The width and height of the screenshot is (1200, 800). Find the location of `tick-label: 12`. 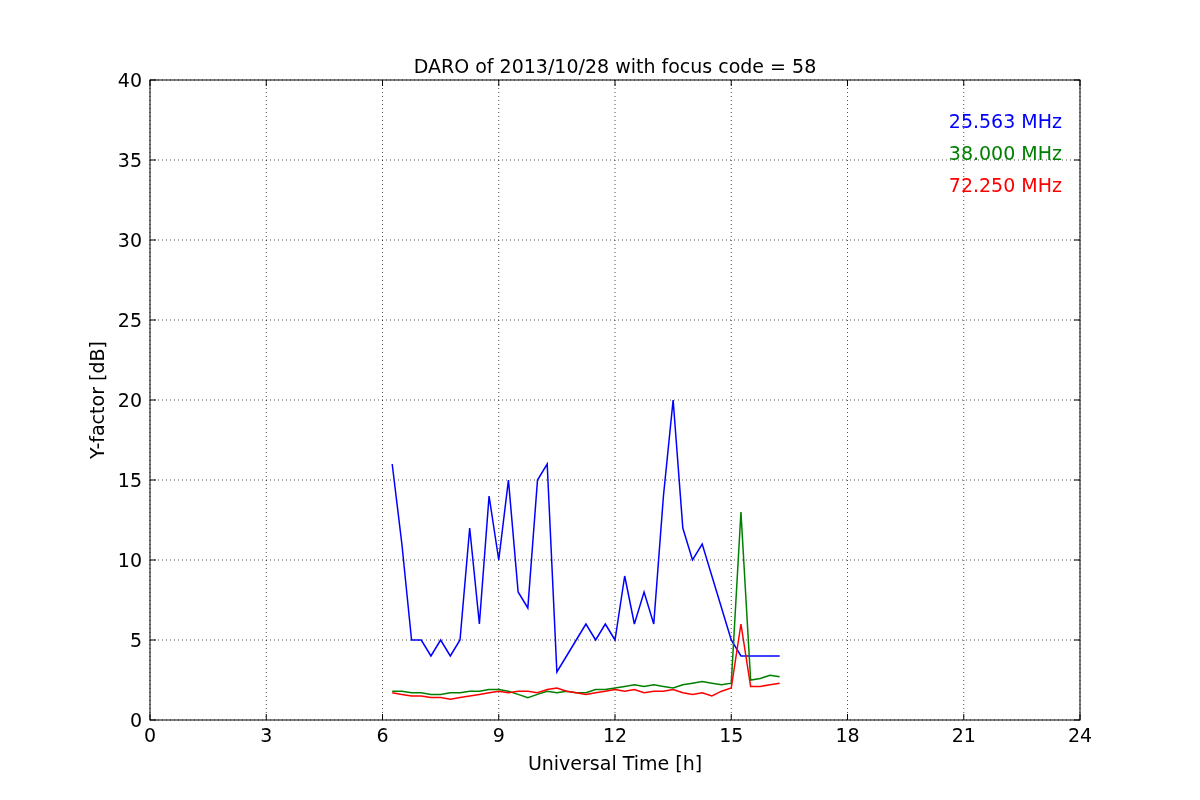

tick-label: 12 is located at coordinates (615, 735).